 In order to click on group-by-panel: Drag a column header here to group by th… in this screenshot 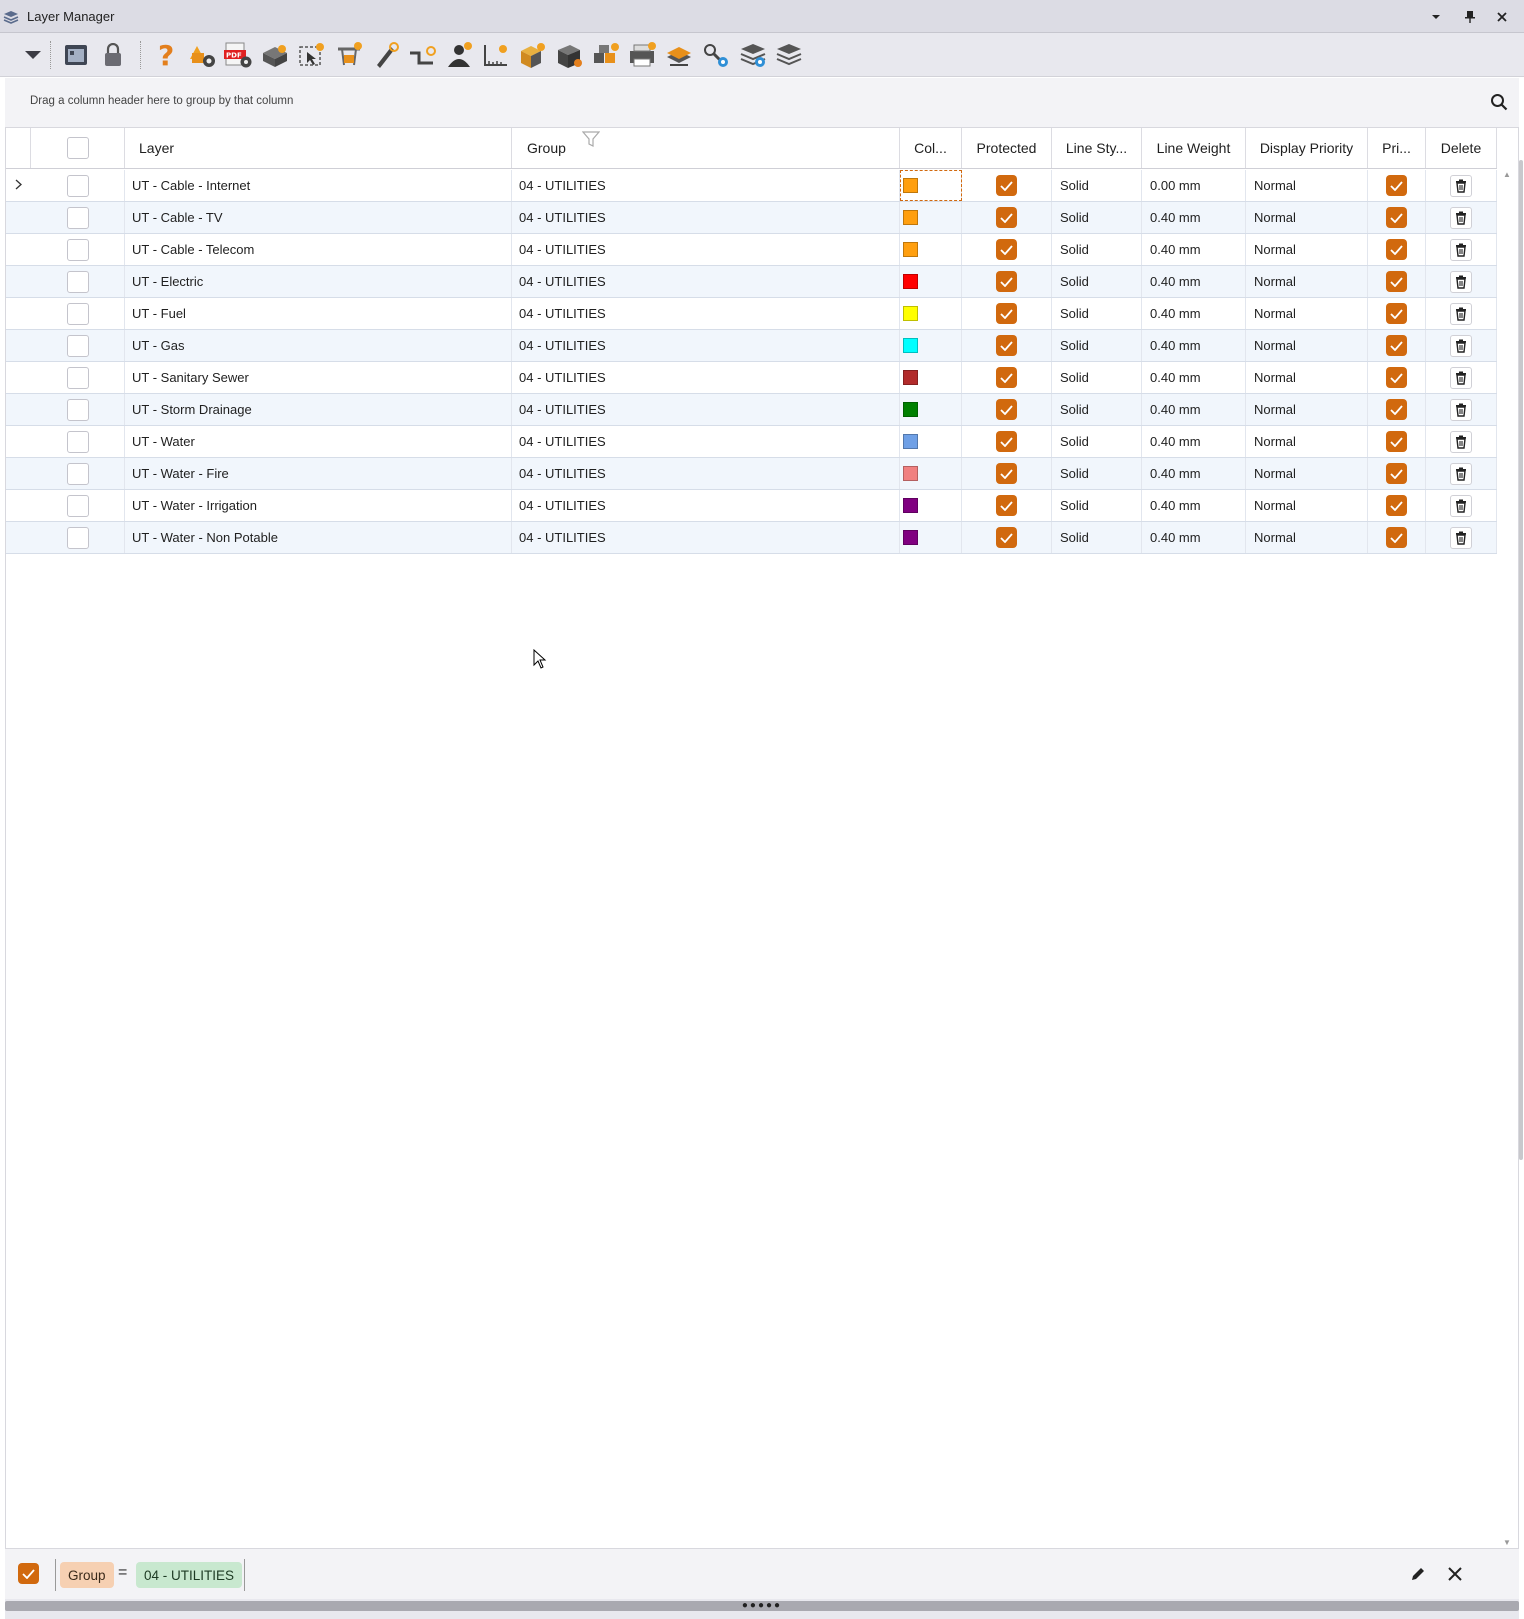, I will do `click(762, 103)`.